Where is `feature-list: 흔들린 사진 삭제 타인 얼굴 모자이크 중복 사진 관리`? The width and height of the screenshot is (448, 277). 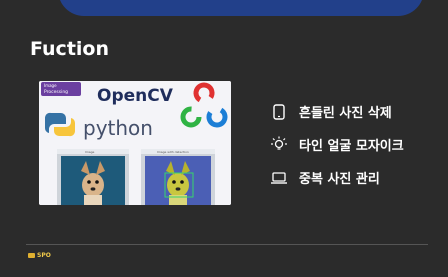
feature-list: 흔들린 사진 삭제 타인 얼굴 모자이크 중복 사진 관리 is located at coordinates (355, 148).